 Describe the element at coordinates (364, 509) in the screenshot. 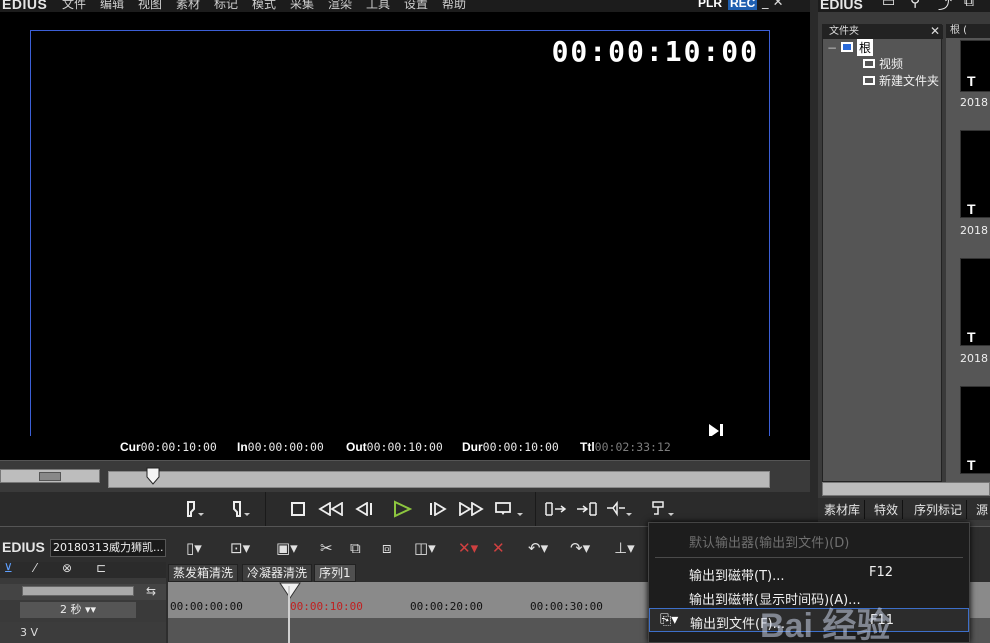

I see `step-back-icon` at that location.